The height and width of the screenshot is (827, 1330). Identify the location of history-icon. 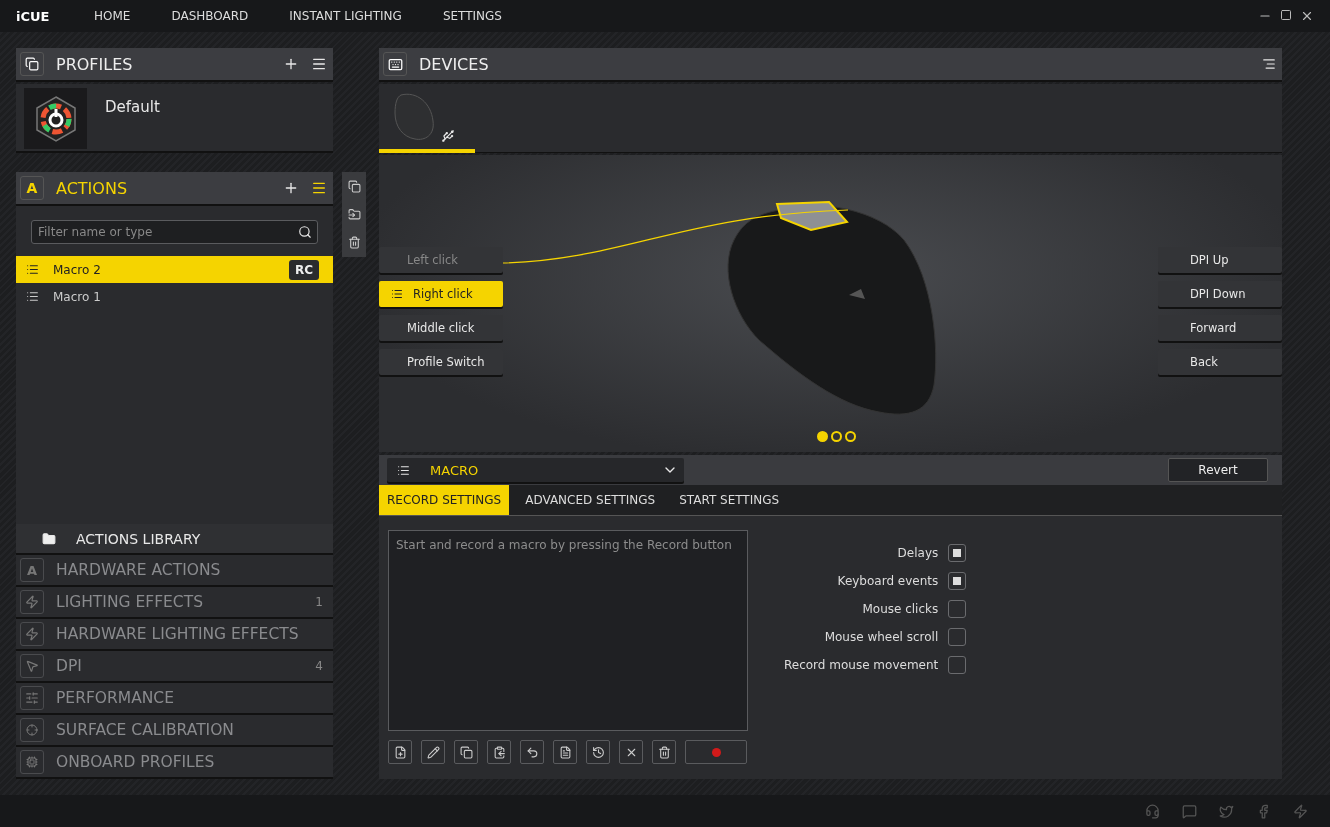
(598, 752).